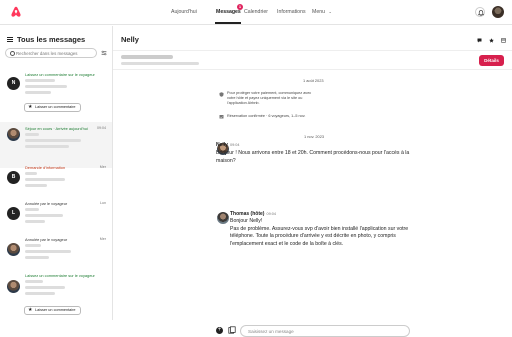 The width and height of the screenshot is (512, 337). I want to click on nav-messages: Messages, so click(228, 12).